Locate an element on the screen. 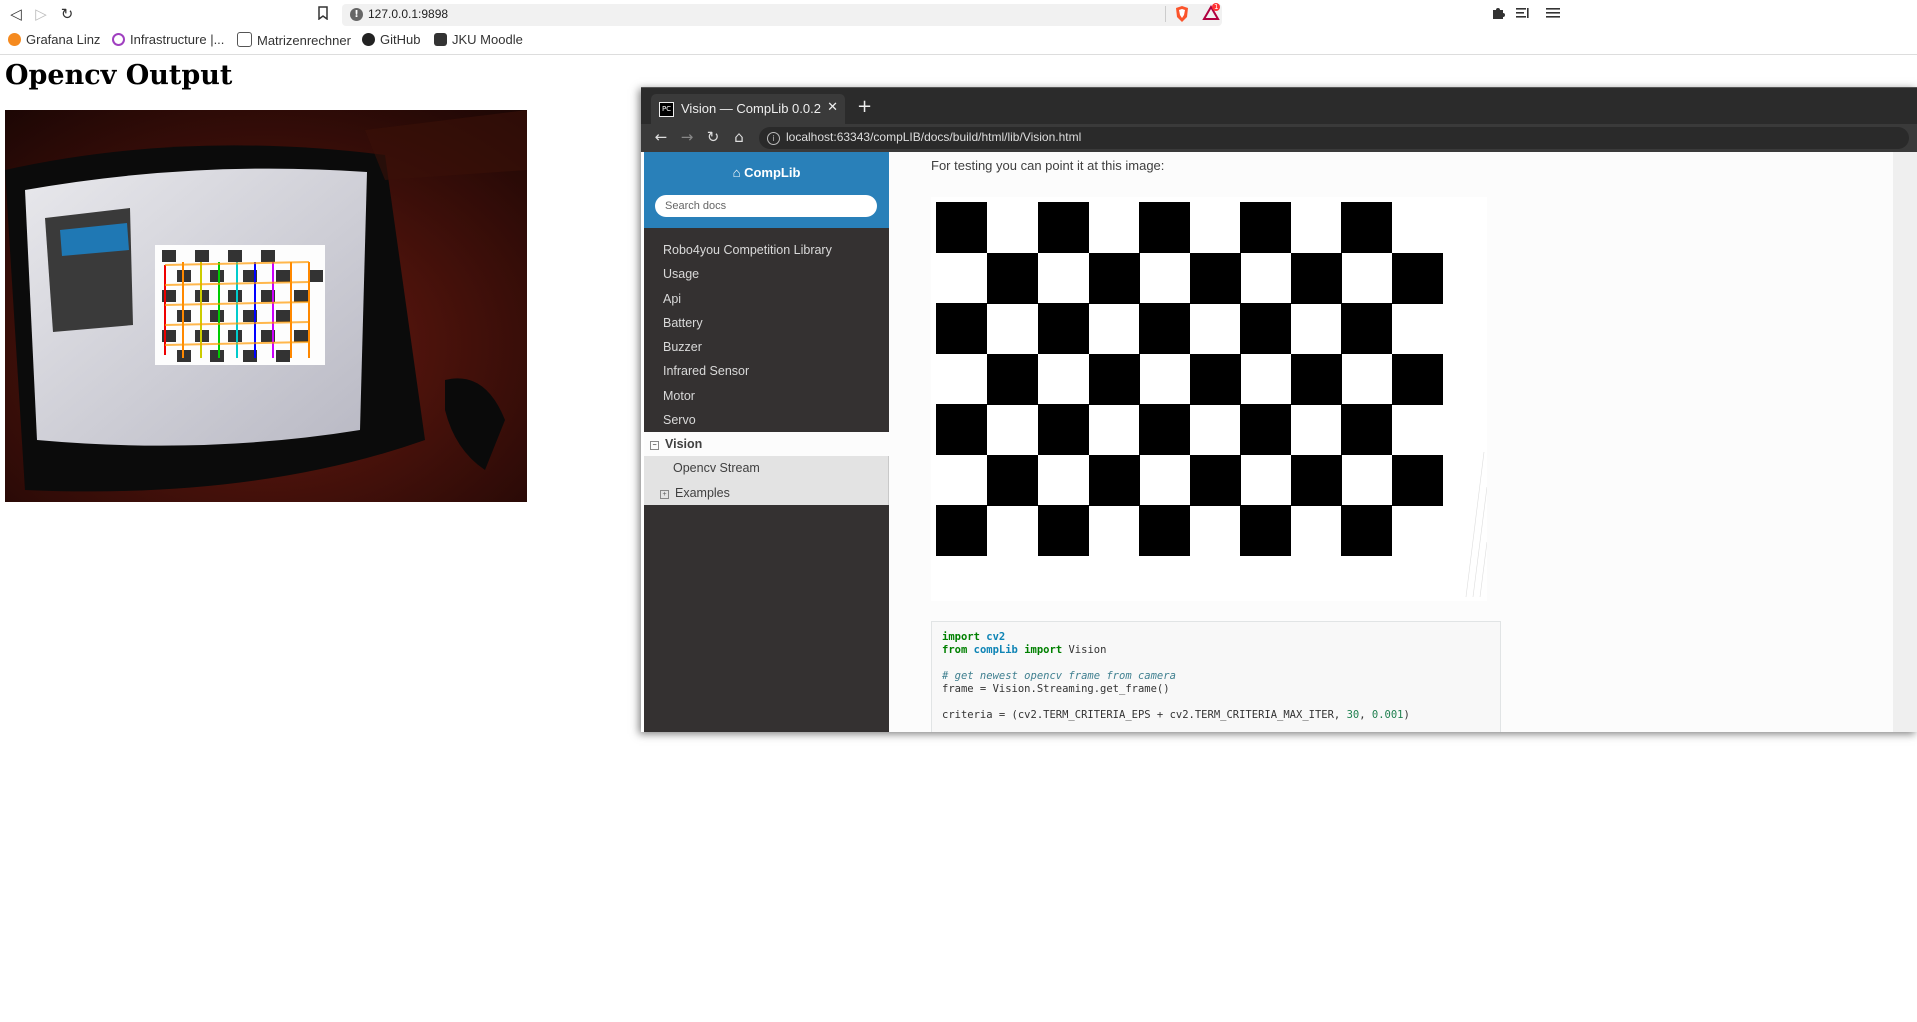 The width and height of the screenshot is (1917, 1022). brand-link: ⌂ CompLib is located at coordinates (766, 172).